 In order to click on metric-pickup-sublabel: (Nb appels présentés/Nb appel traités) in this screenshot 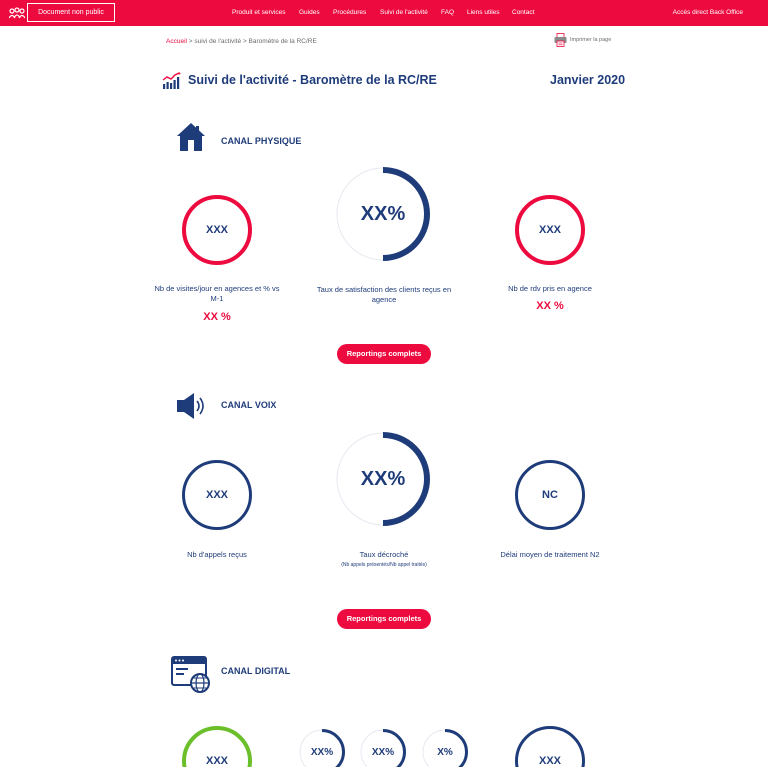, I will do `click(384, 565)`.